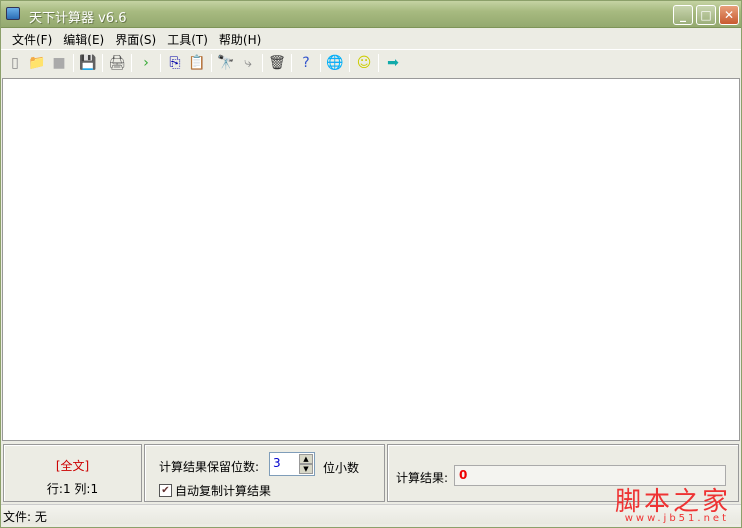  What do you see at coordinates (136, 38) in the screenshot?
I see `menu-view: 界面(S)` at bounding box center [136, 38].